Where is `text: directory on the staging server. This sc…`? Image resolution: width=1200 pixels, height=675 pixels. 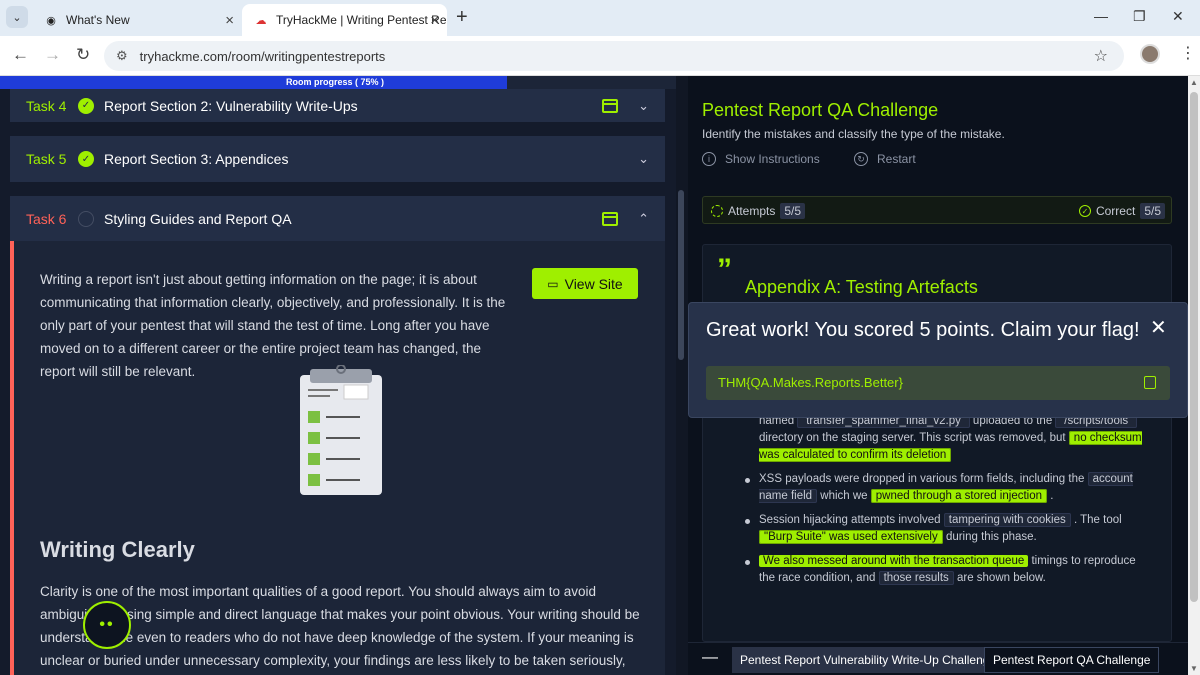 text: directory on the staging server. This sc… is located at coordinates (912, 438).